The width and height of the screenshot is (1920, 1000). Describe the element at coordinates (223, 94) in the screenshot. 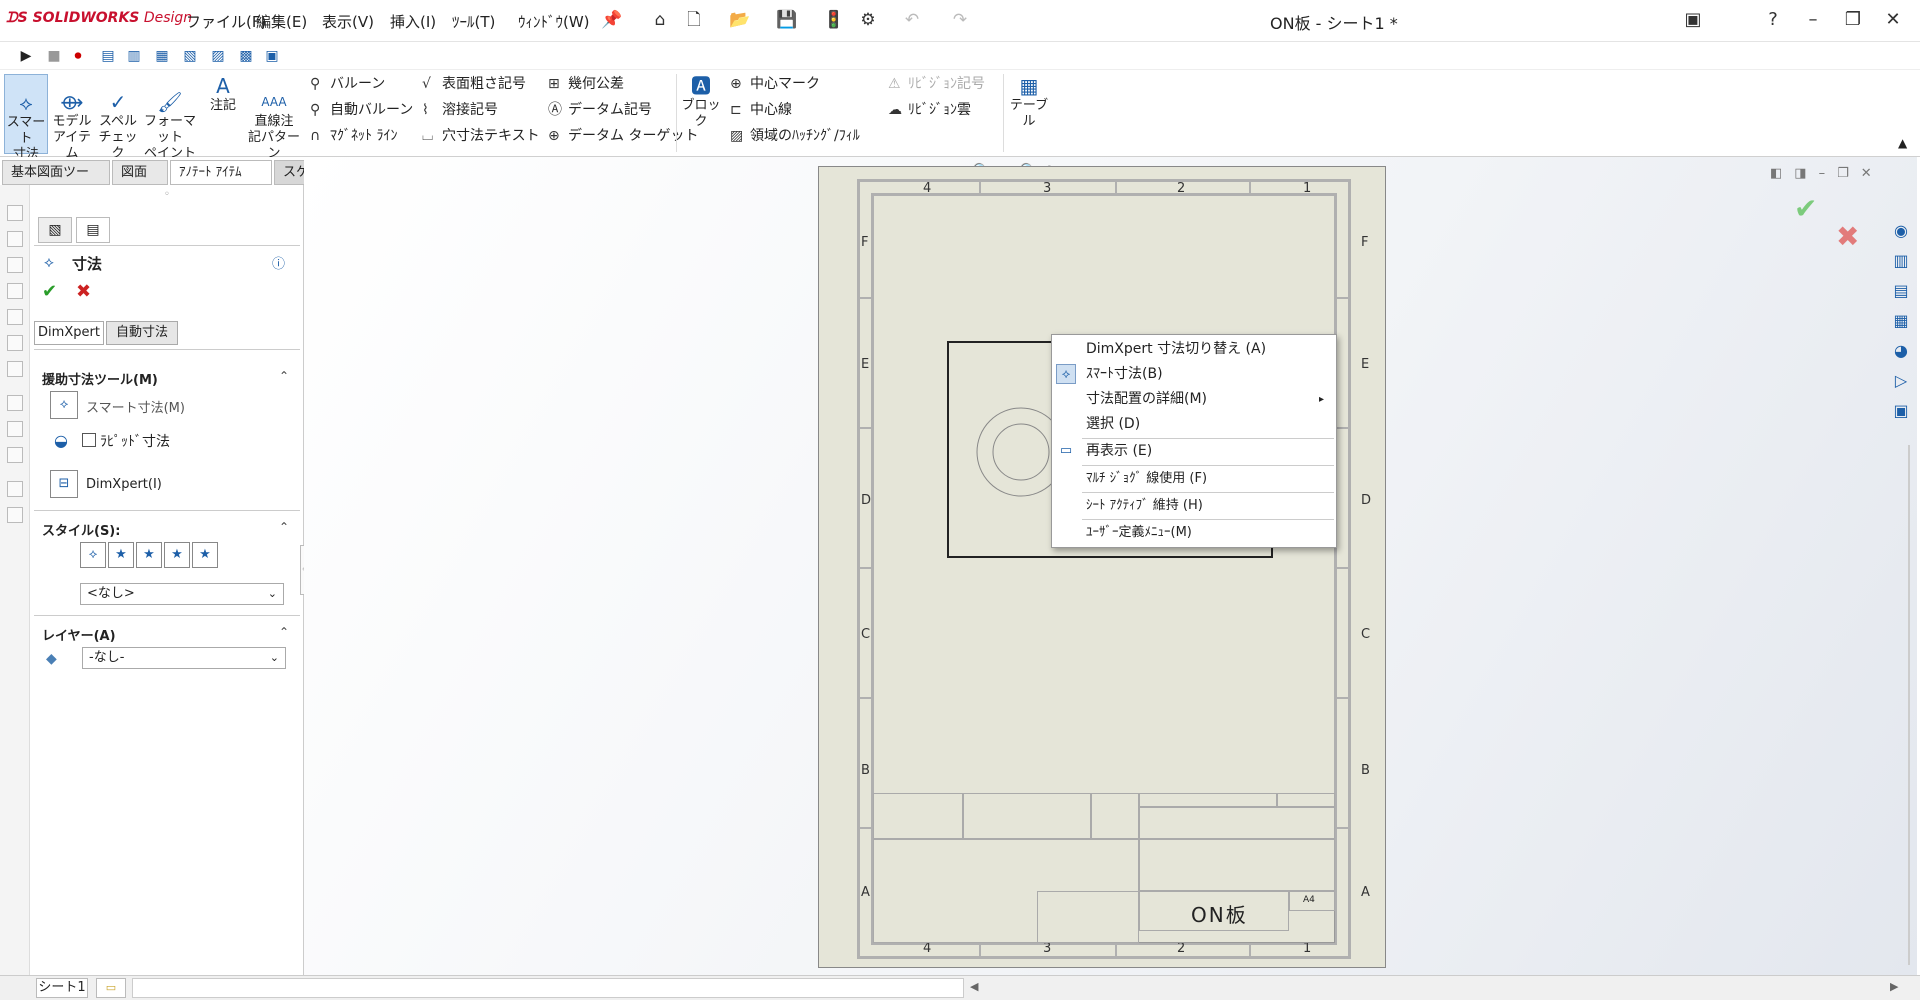

I see `note-button: A 注記` at that location.